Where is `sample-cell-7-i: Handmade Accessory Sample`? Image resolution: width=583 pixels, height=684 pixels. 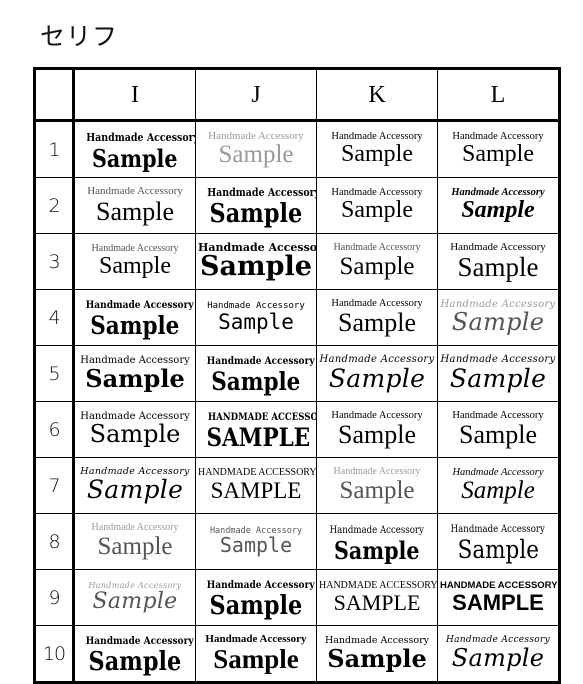
sample-cell-7-i: Handmade Accessory Sample is located at coordinates (134, 485).